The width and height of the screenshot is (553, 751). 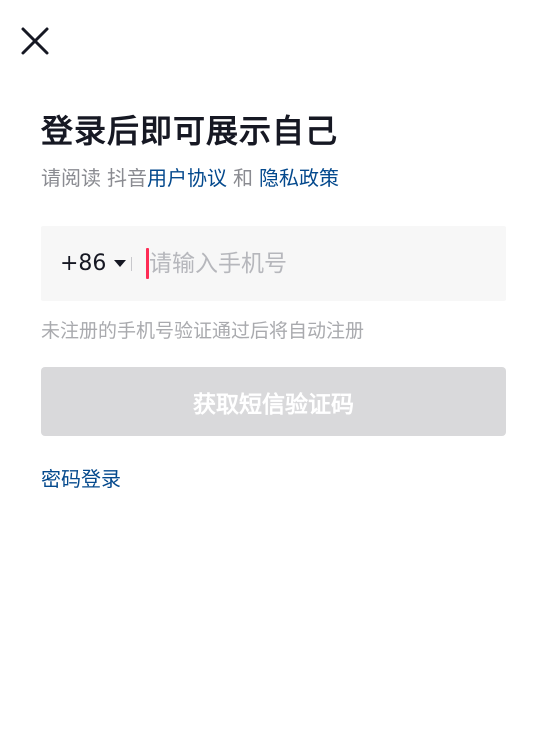 I want to click on password-login-link: 密码登录, so click(x=81, y=477).